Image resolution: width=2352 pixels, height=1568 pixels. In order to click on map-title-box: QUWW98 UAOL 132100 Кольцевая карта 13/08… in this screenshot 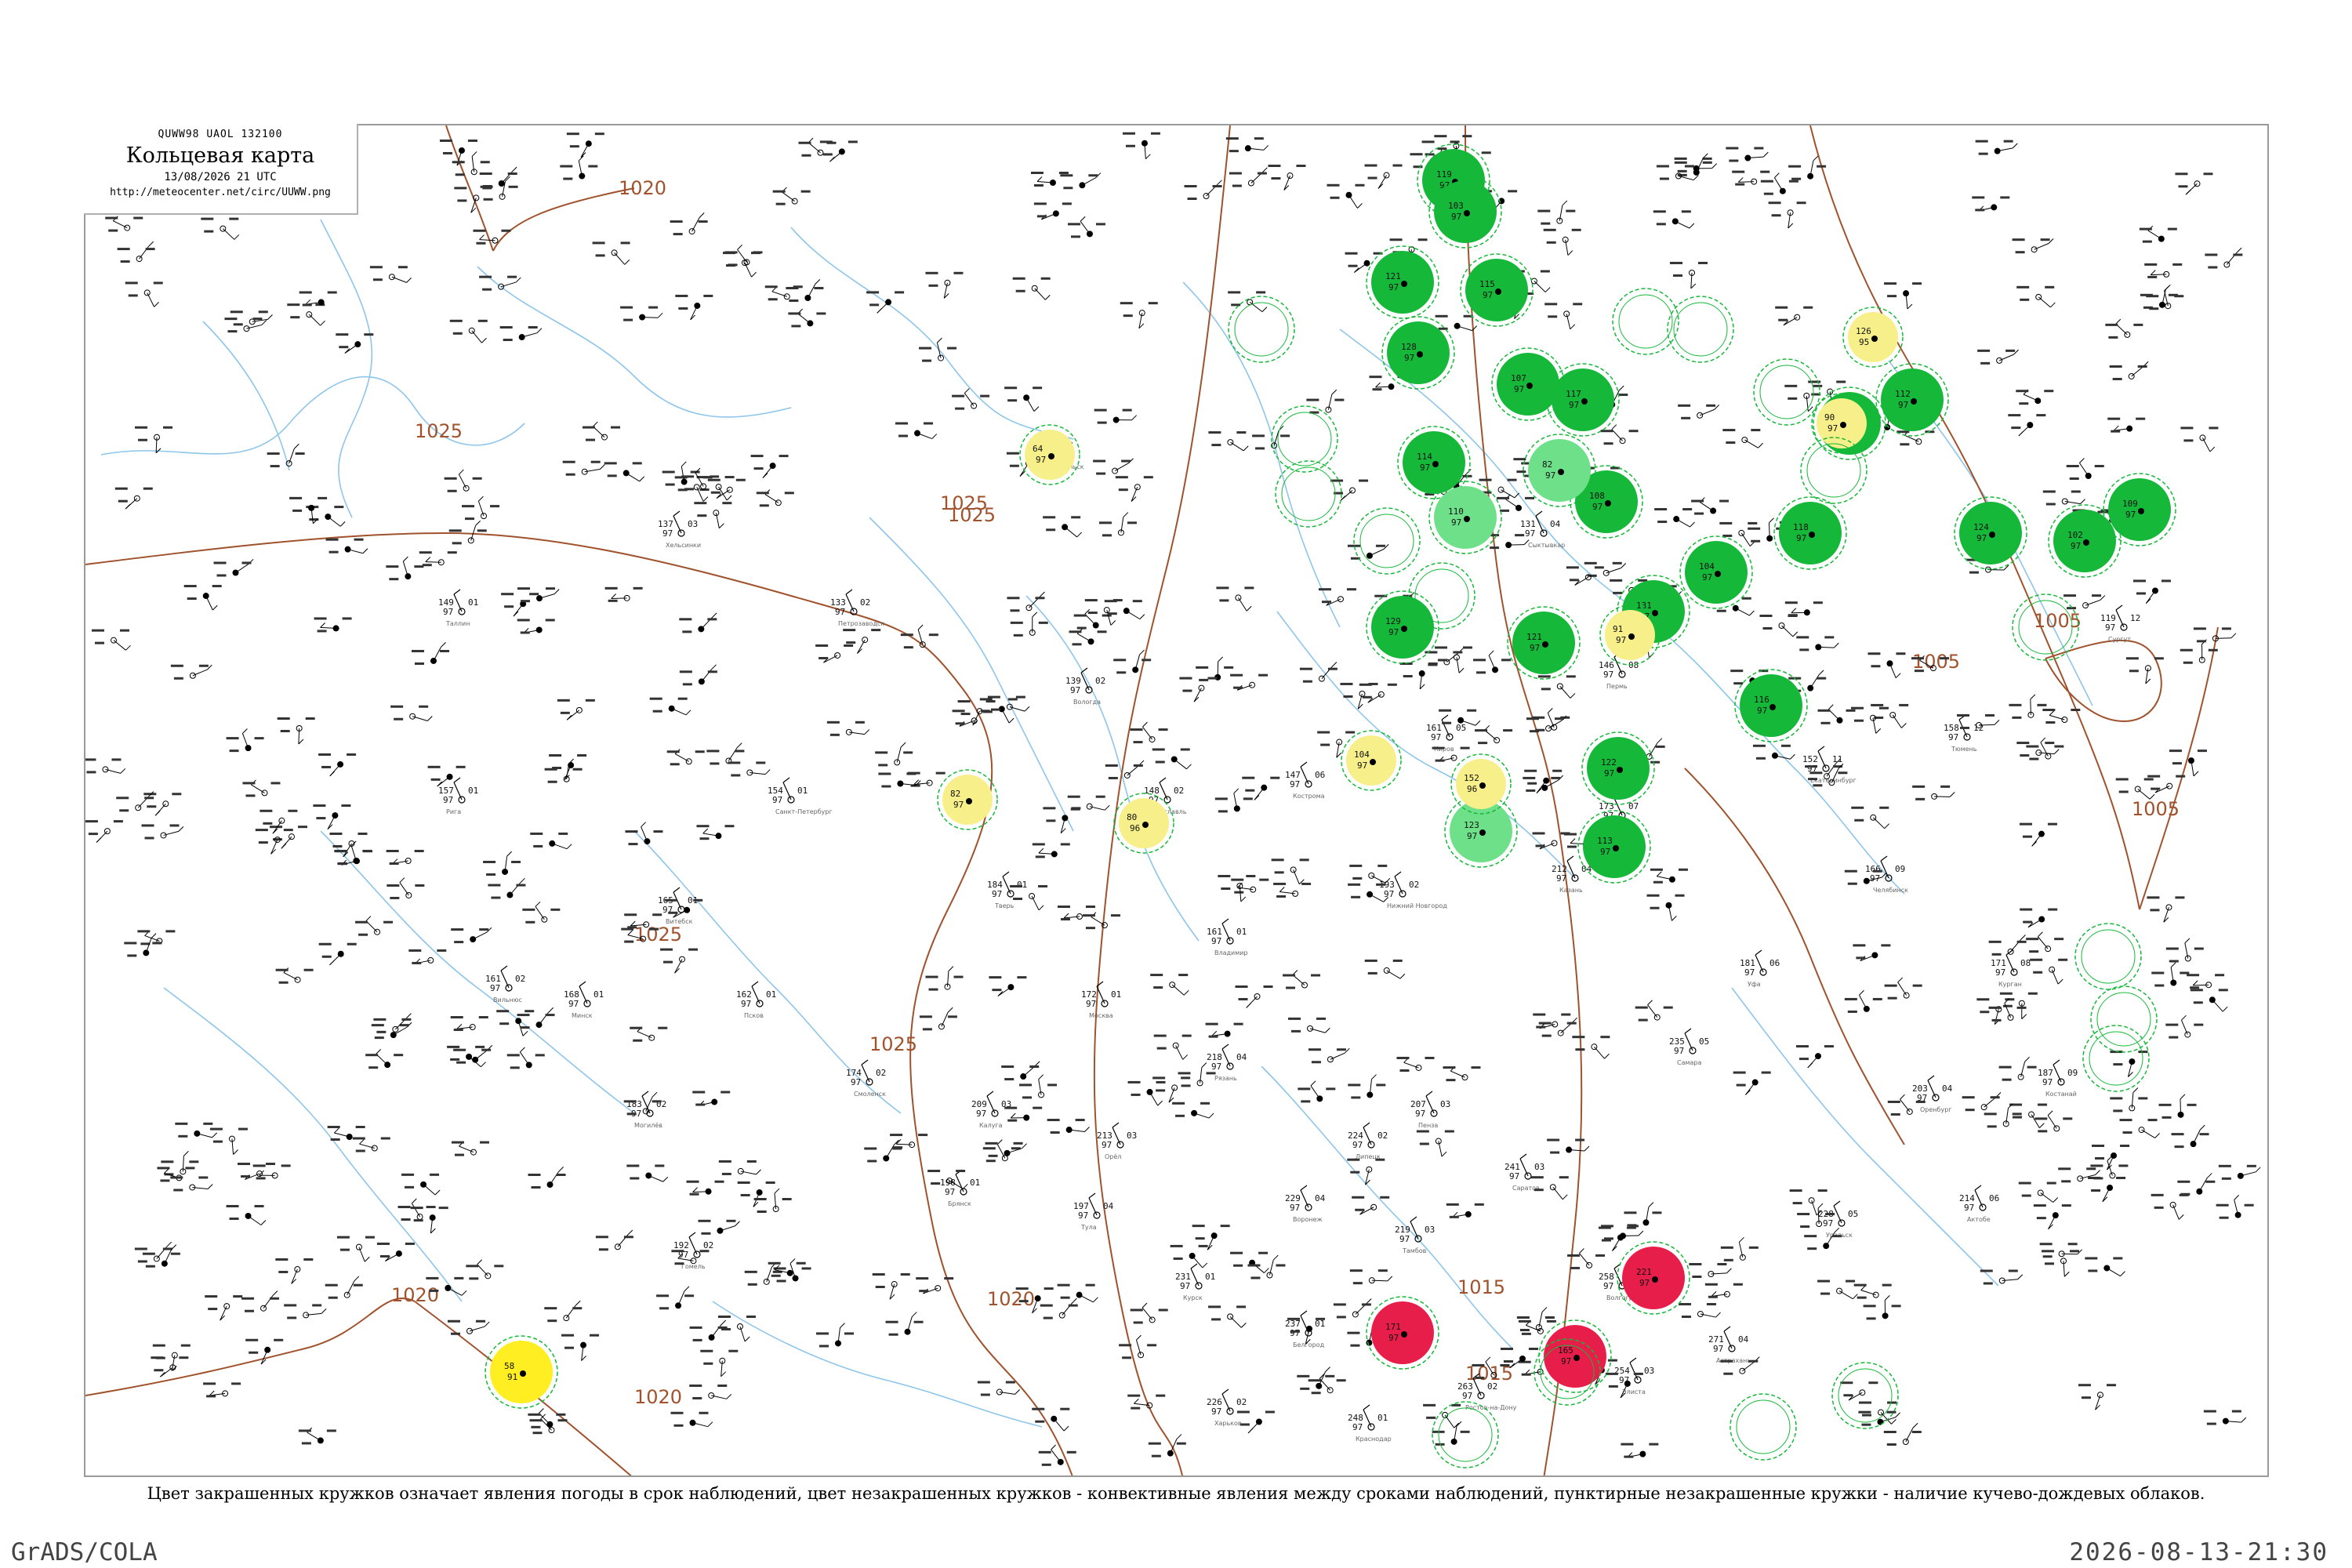, I will do `click(221, 169)`.